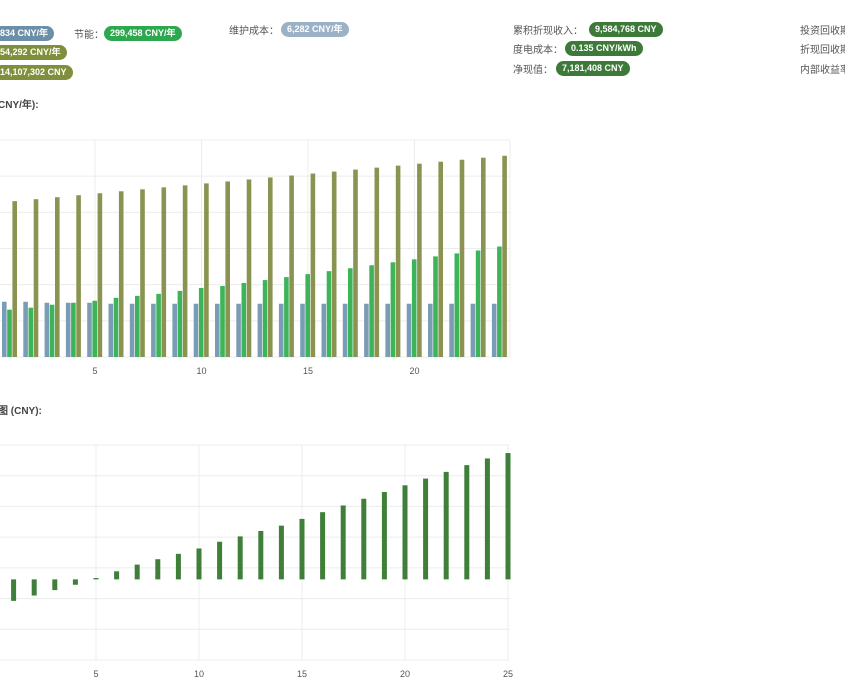 This screenshot has height=684, width=845. What do you see at coordinates (405, 674) in the screenshot?
I see `chart2-x-tick: 20` at bounding box center [405, 674].